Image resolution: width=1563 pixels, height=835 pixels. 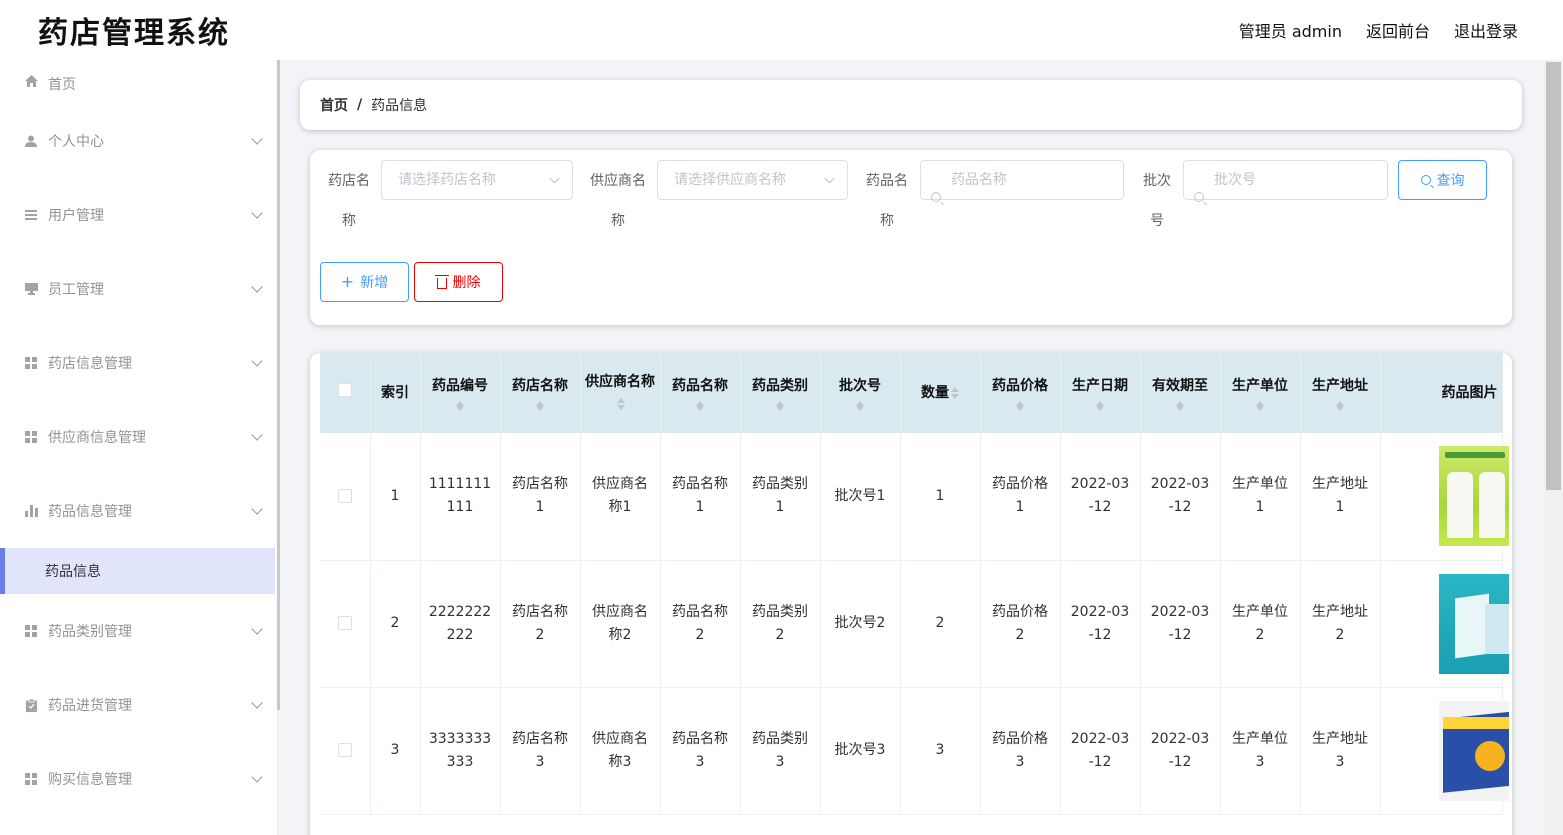 What do you see at coordinates (1100, 393) in the screenshot?
I see `col-mfg-date: 生产日期` at bounding box center [1100, 393].